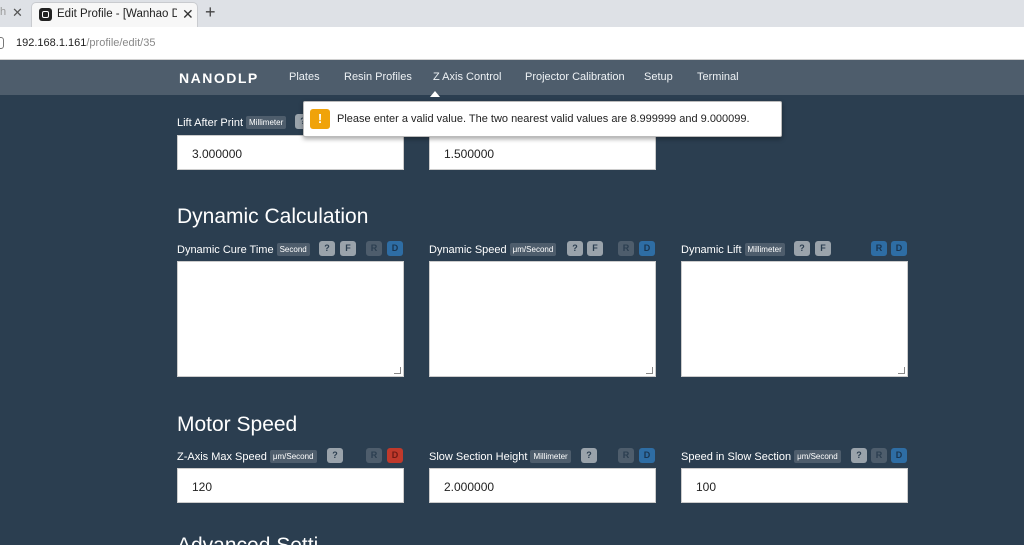  I want to click on slow-section-height-input: 2.000000, so click(542, 485).